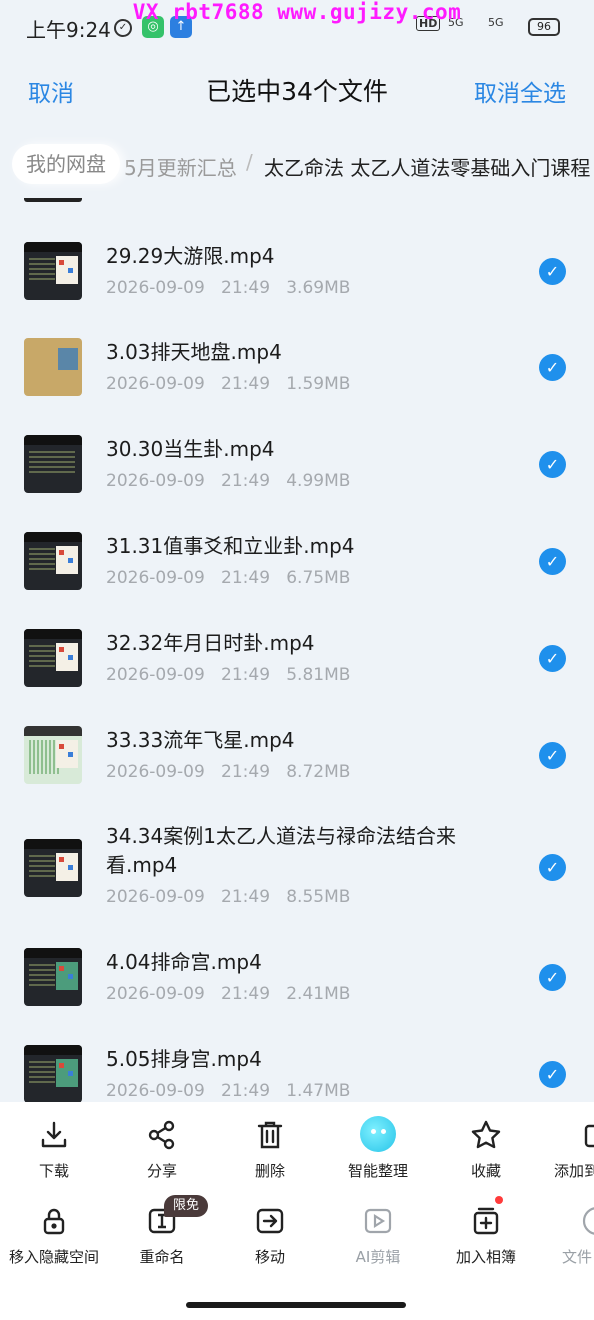 Image resolution: width=594 pixels, height=1320 pixels. I want to click on ai-organize-label: 智能整理, so click(377, 1171).